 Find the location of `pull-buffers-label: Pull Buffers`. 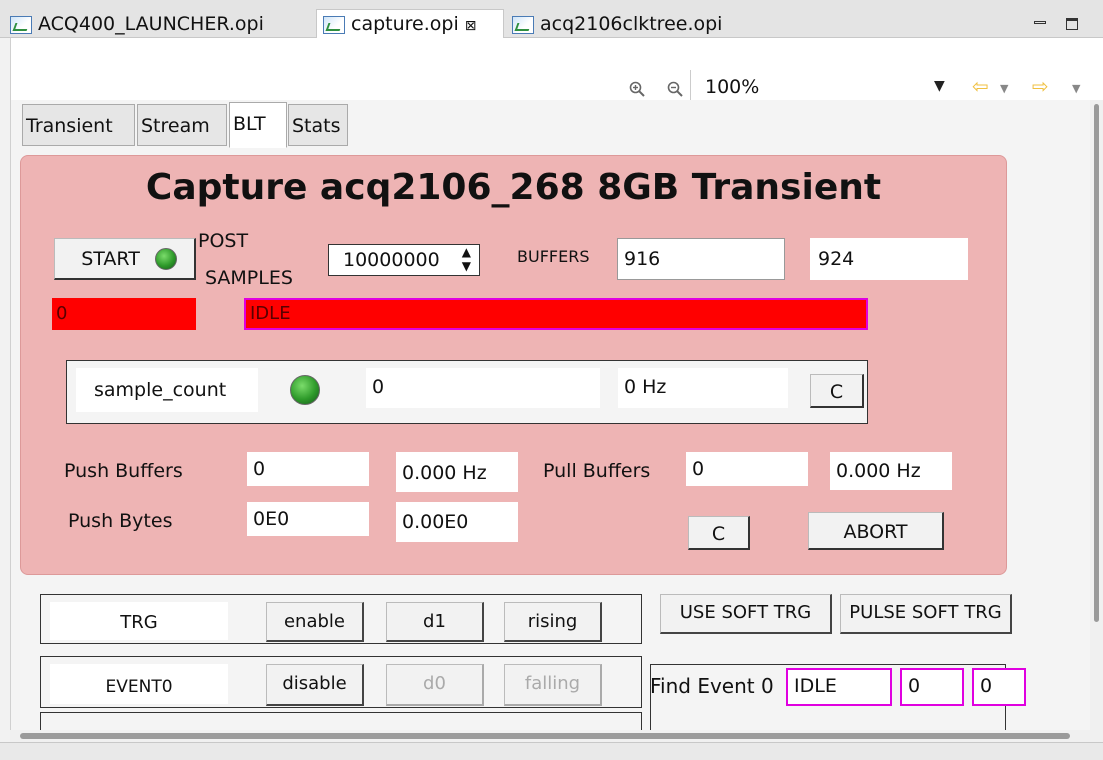

pull-buffers-label: Pull Buffers is located at coordinates (597, 471).